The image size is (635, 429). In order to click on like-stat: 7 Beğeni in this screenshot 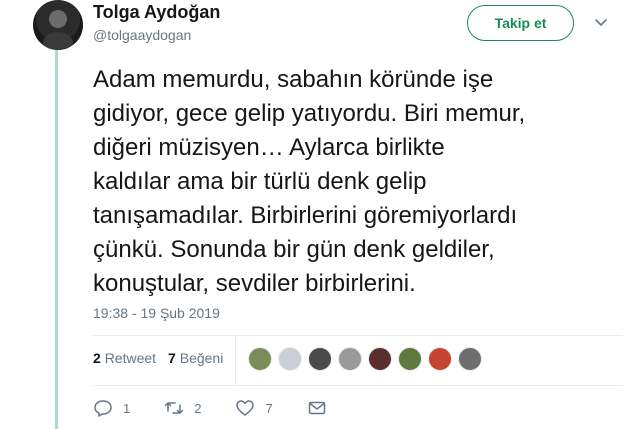, I will do `click(195, 358)`.